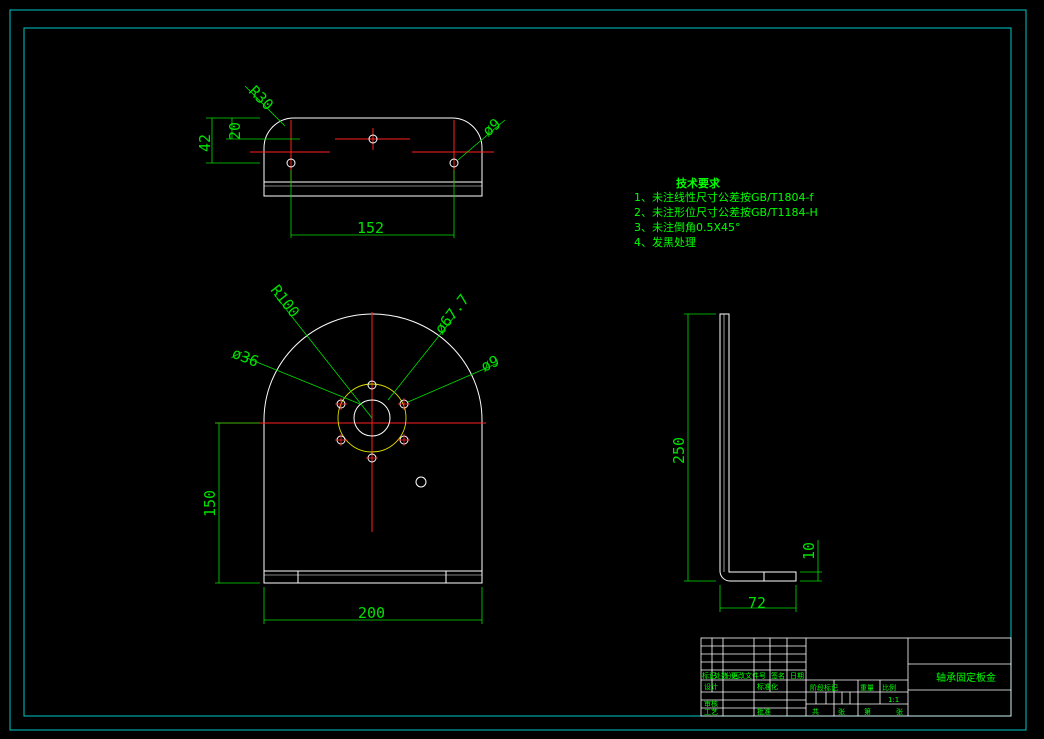 The image size is (1044, 739). I want to click on tech-requirement-item: 1、未注线性尺寸公差按GB/T1804-f, so click(724, 197).